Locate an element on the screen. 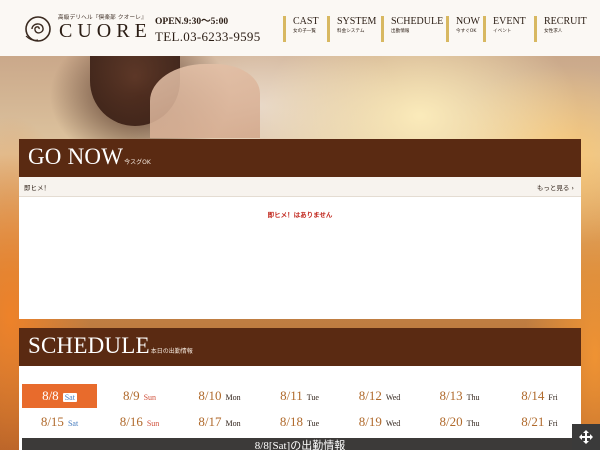 The height and width of the screenshot is (450, 600). date-tab-8-18: 8/18 Tue is located at coordinates (299, 422).